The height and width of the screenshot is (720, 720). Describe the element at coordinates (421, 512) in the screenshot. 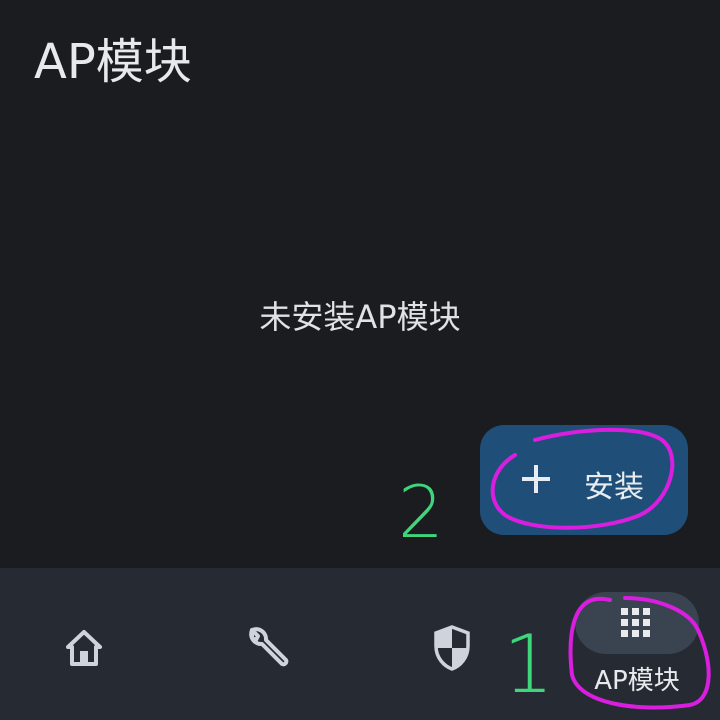

I see `annotation-step-2: 2` at that location.